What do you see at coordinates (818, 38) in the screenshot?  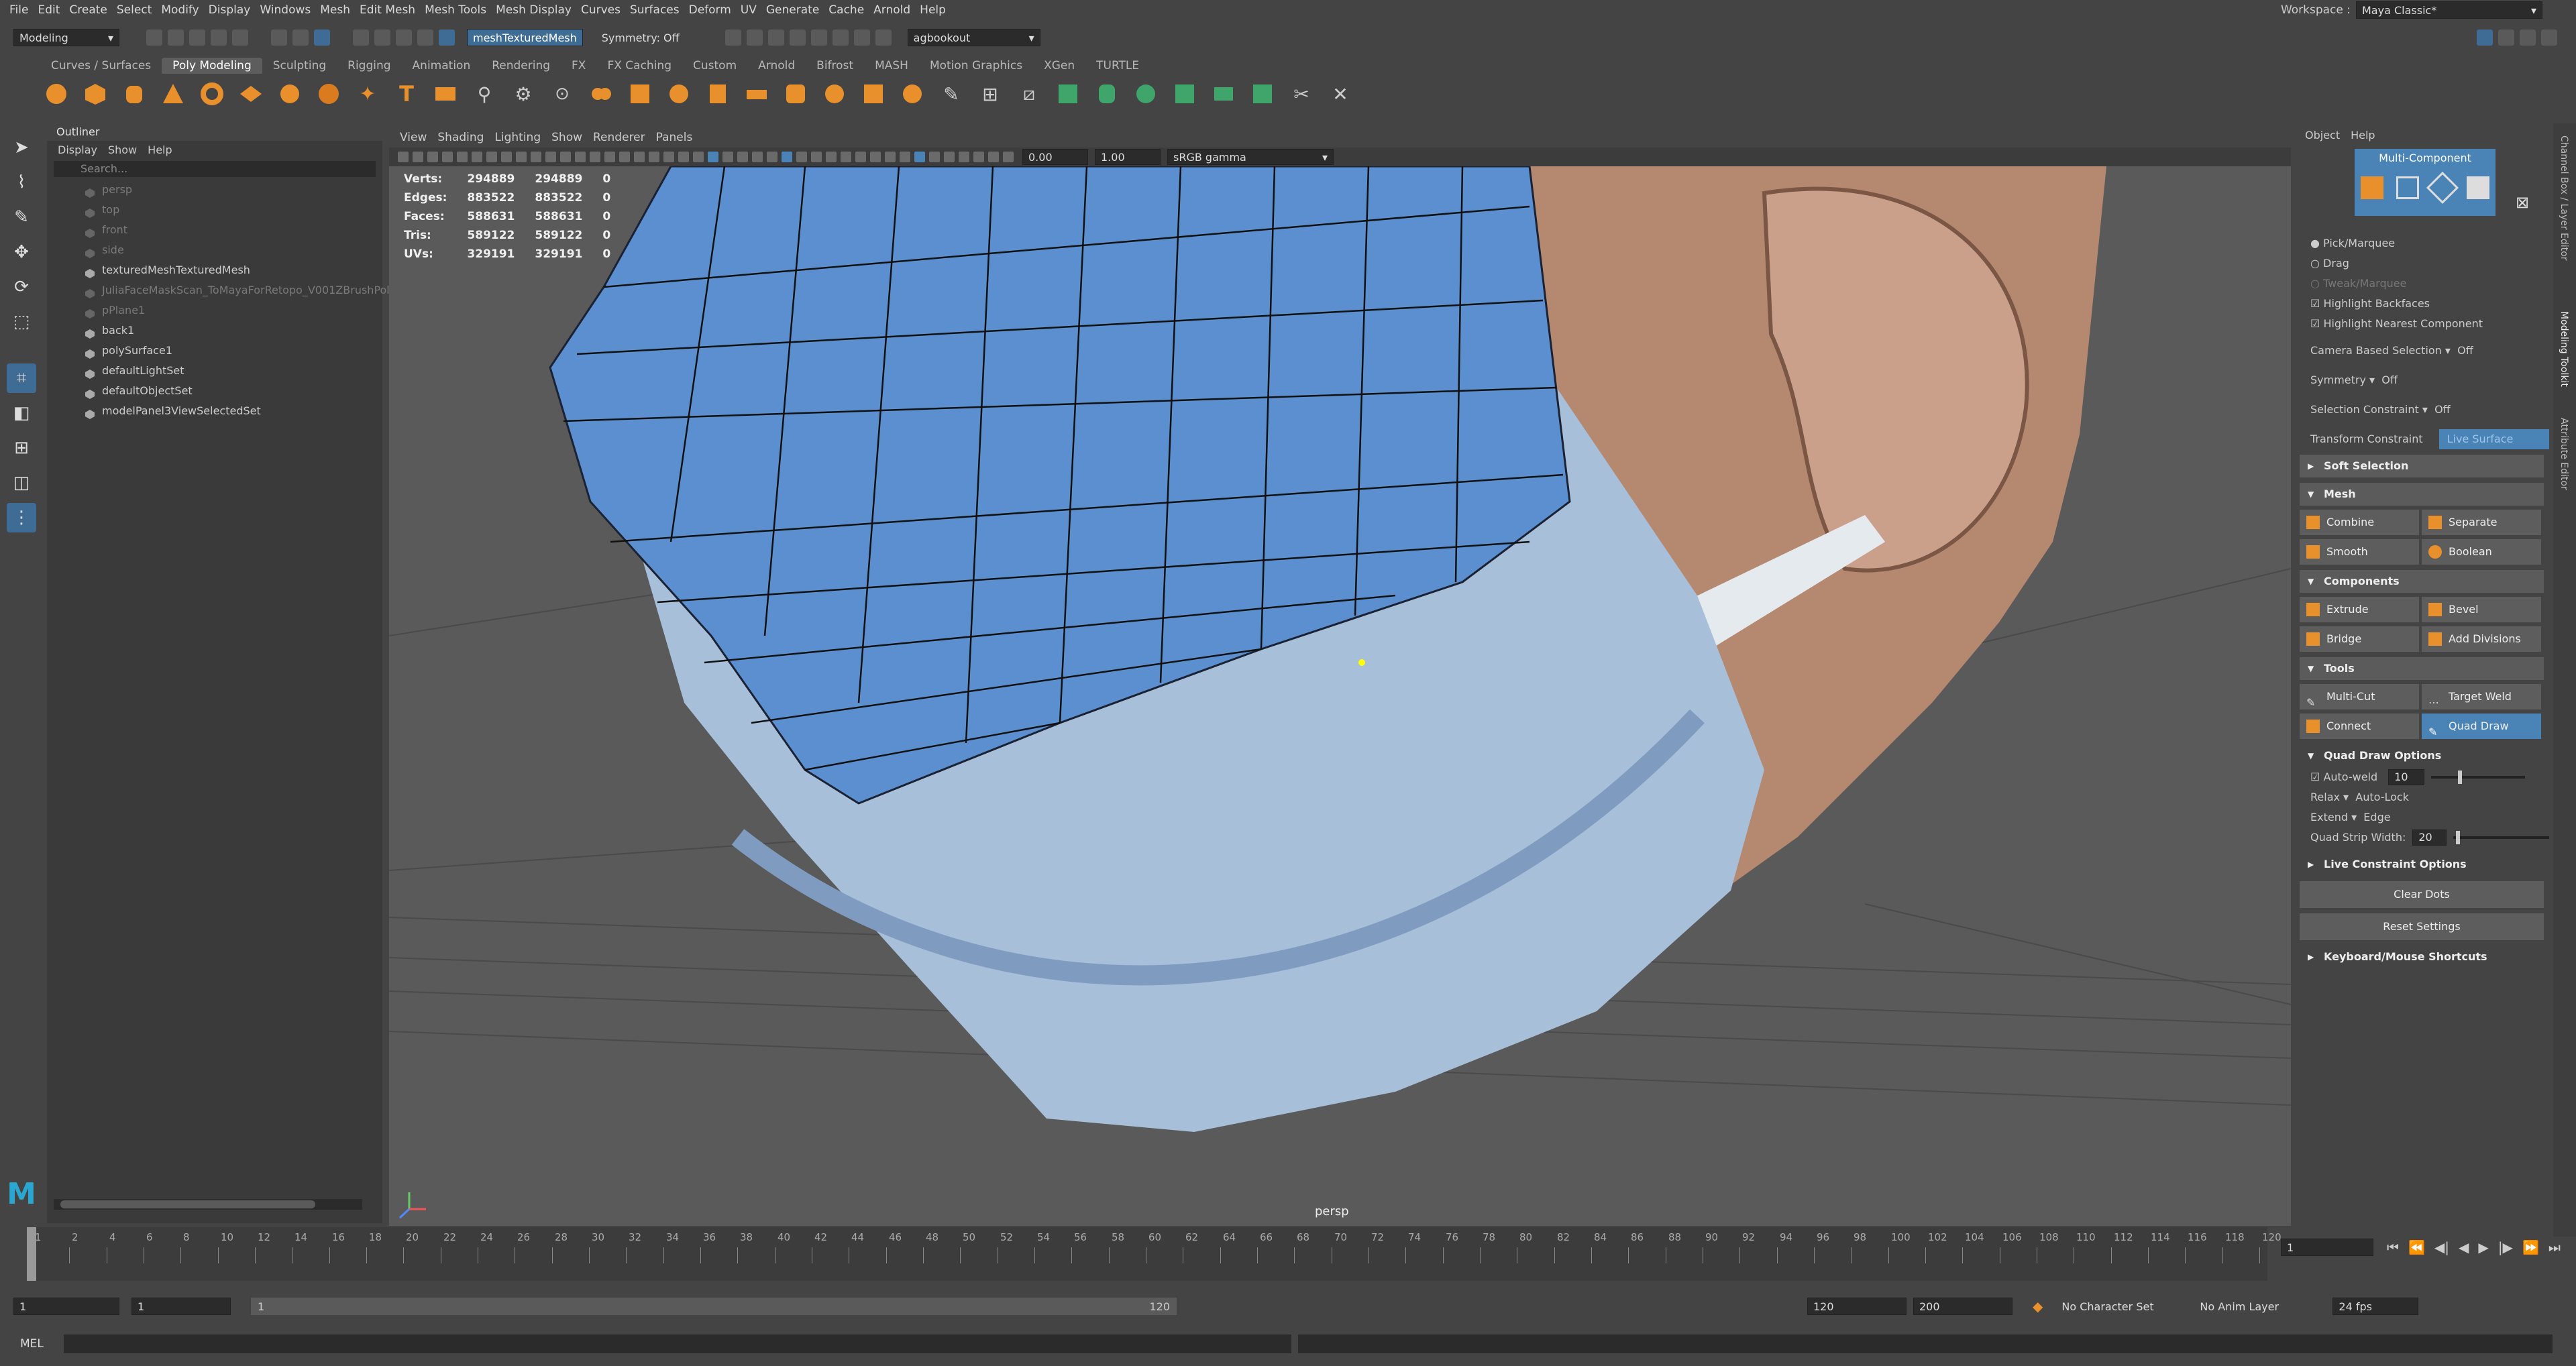 I see `hypershade-icon` at bounding box center [818, 38].